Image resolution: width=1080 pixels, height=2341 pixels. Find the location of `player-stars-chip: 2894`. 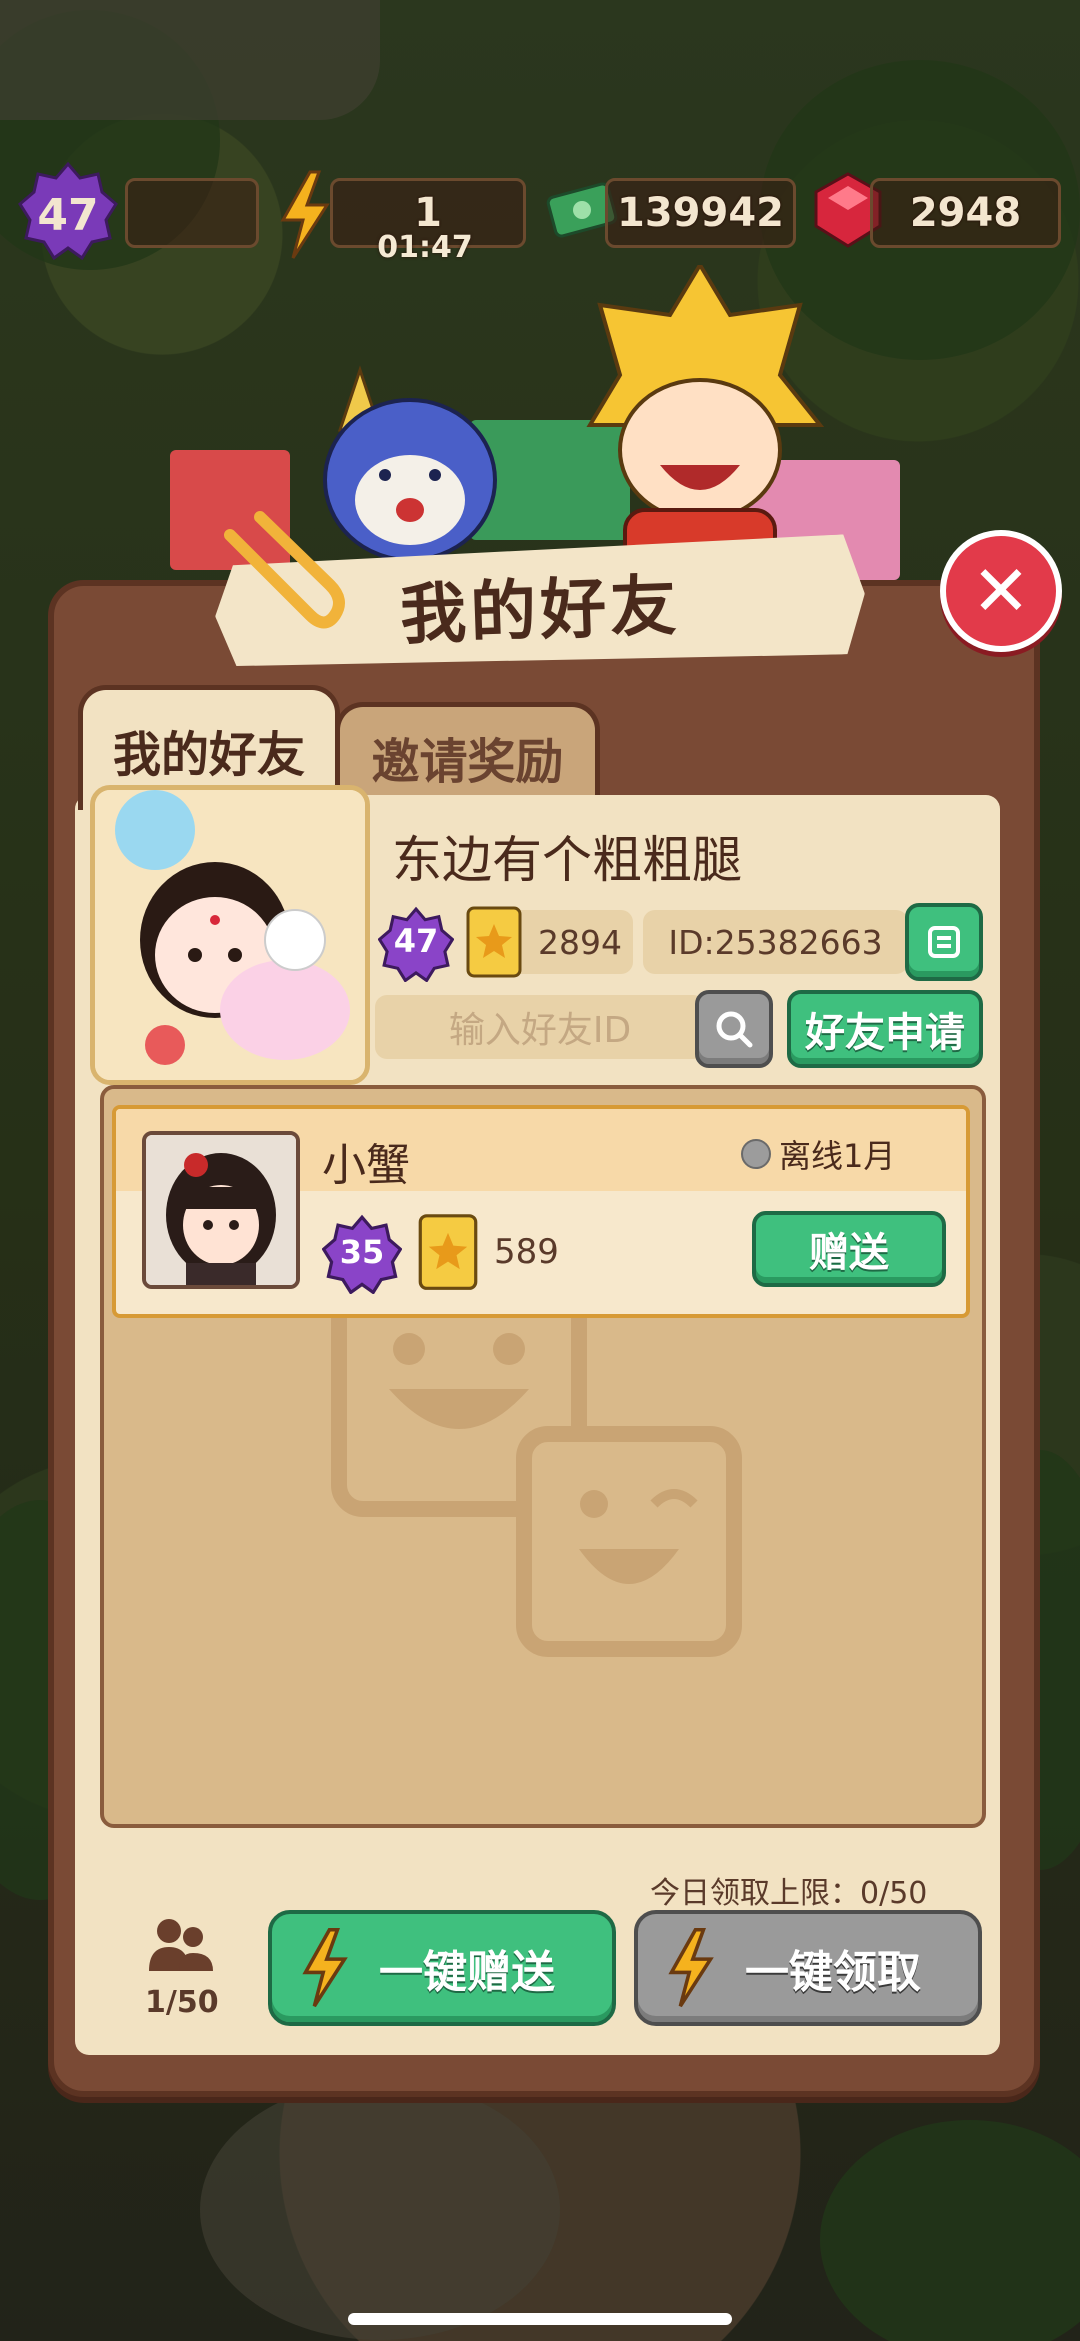

player-stars-chip: 2894 is located at coordinates (549, 942).